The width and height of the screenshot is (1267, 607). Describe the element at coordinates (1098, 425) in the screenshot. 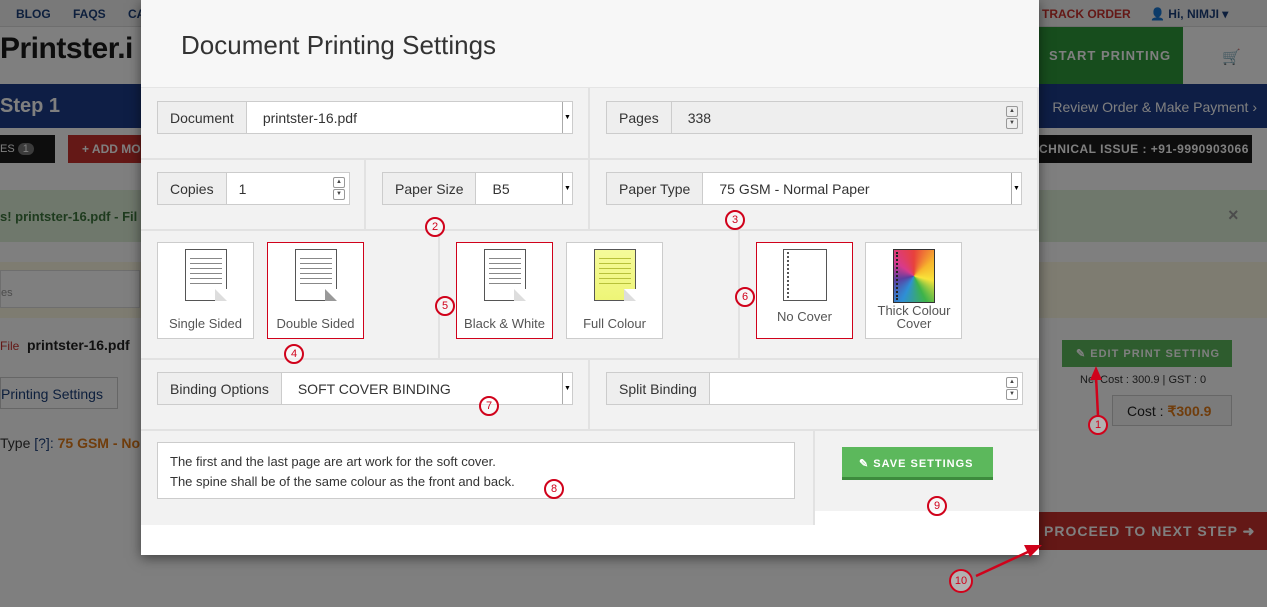

I see `annotation-badge-1: 1` at that location.